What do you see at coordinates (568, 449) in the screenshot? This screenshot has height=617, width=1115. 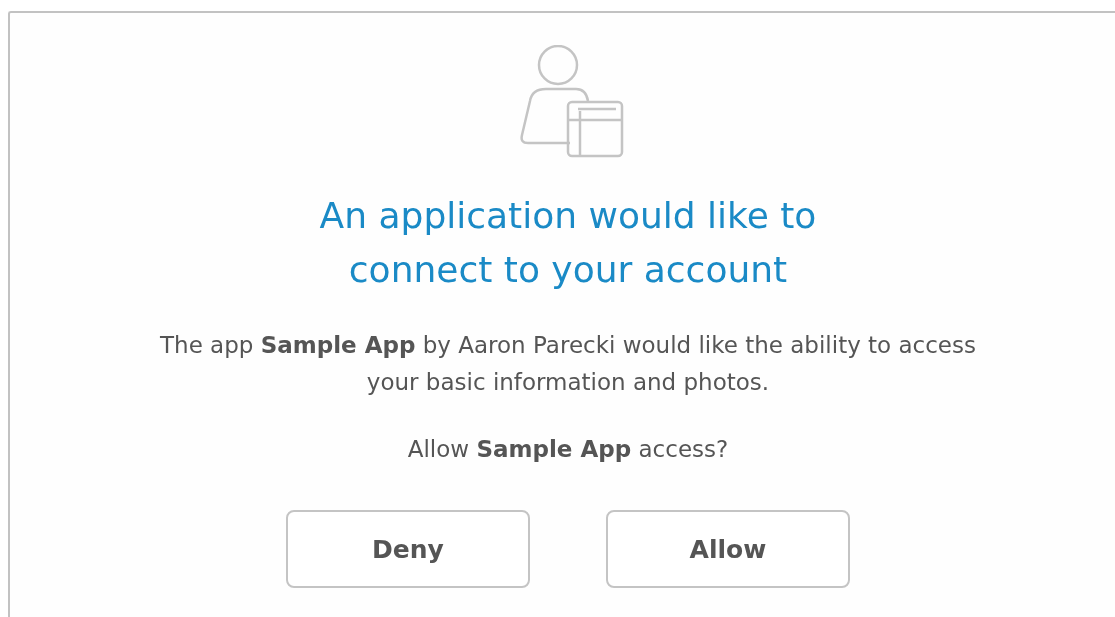 I see `permission-question: Allow Sample App access?` at bounding box center [568, 449].